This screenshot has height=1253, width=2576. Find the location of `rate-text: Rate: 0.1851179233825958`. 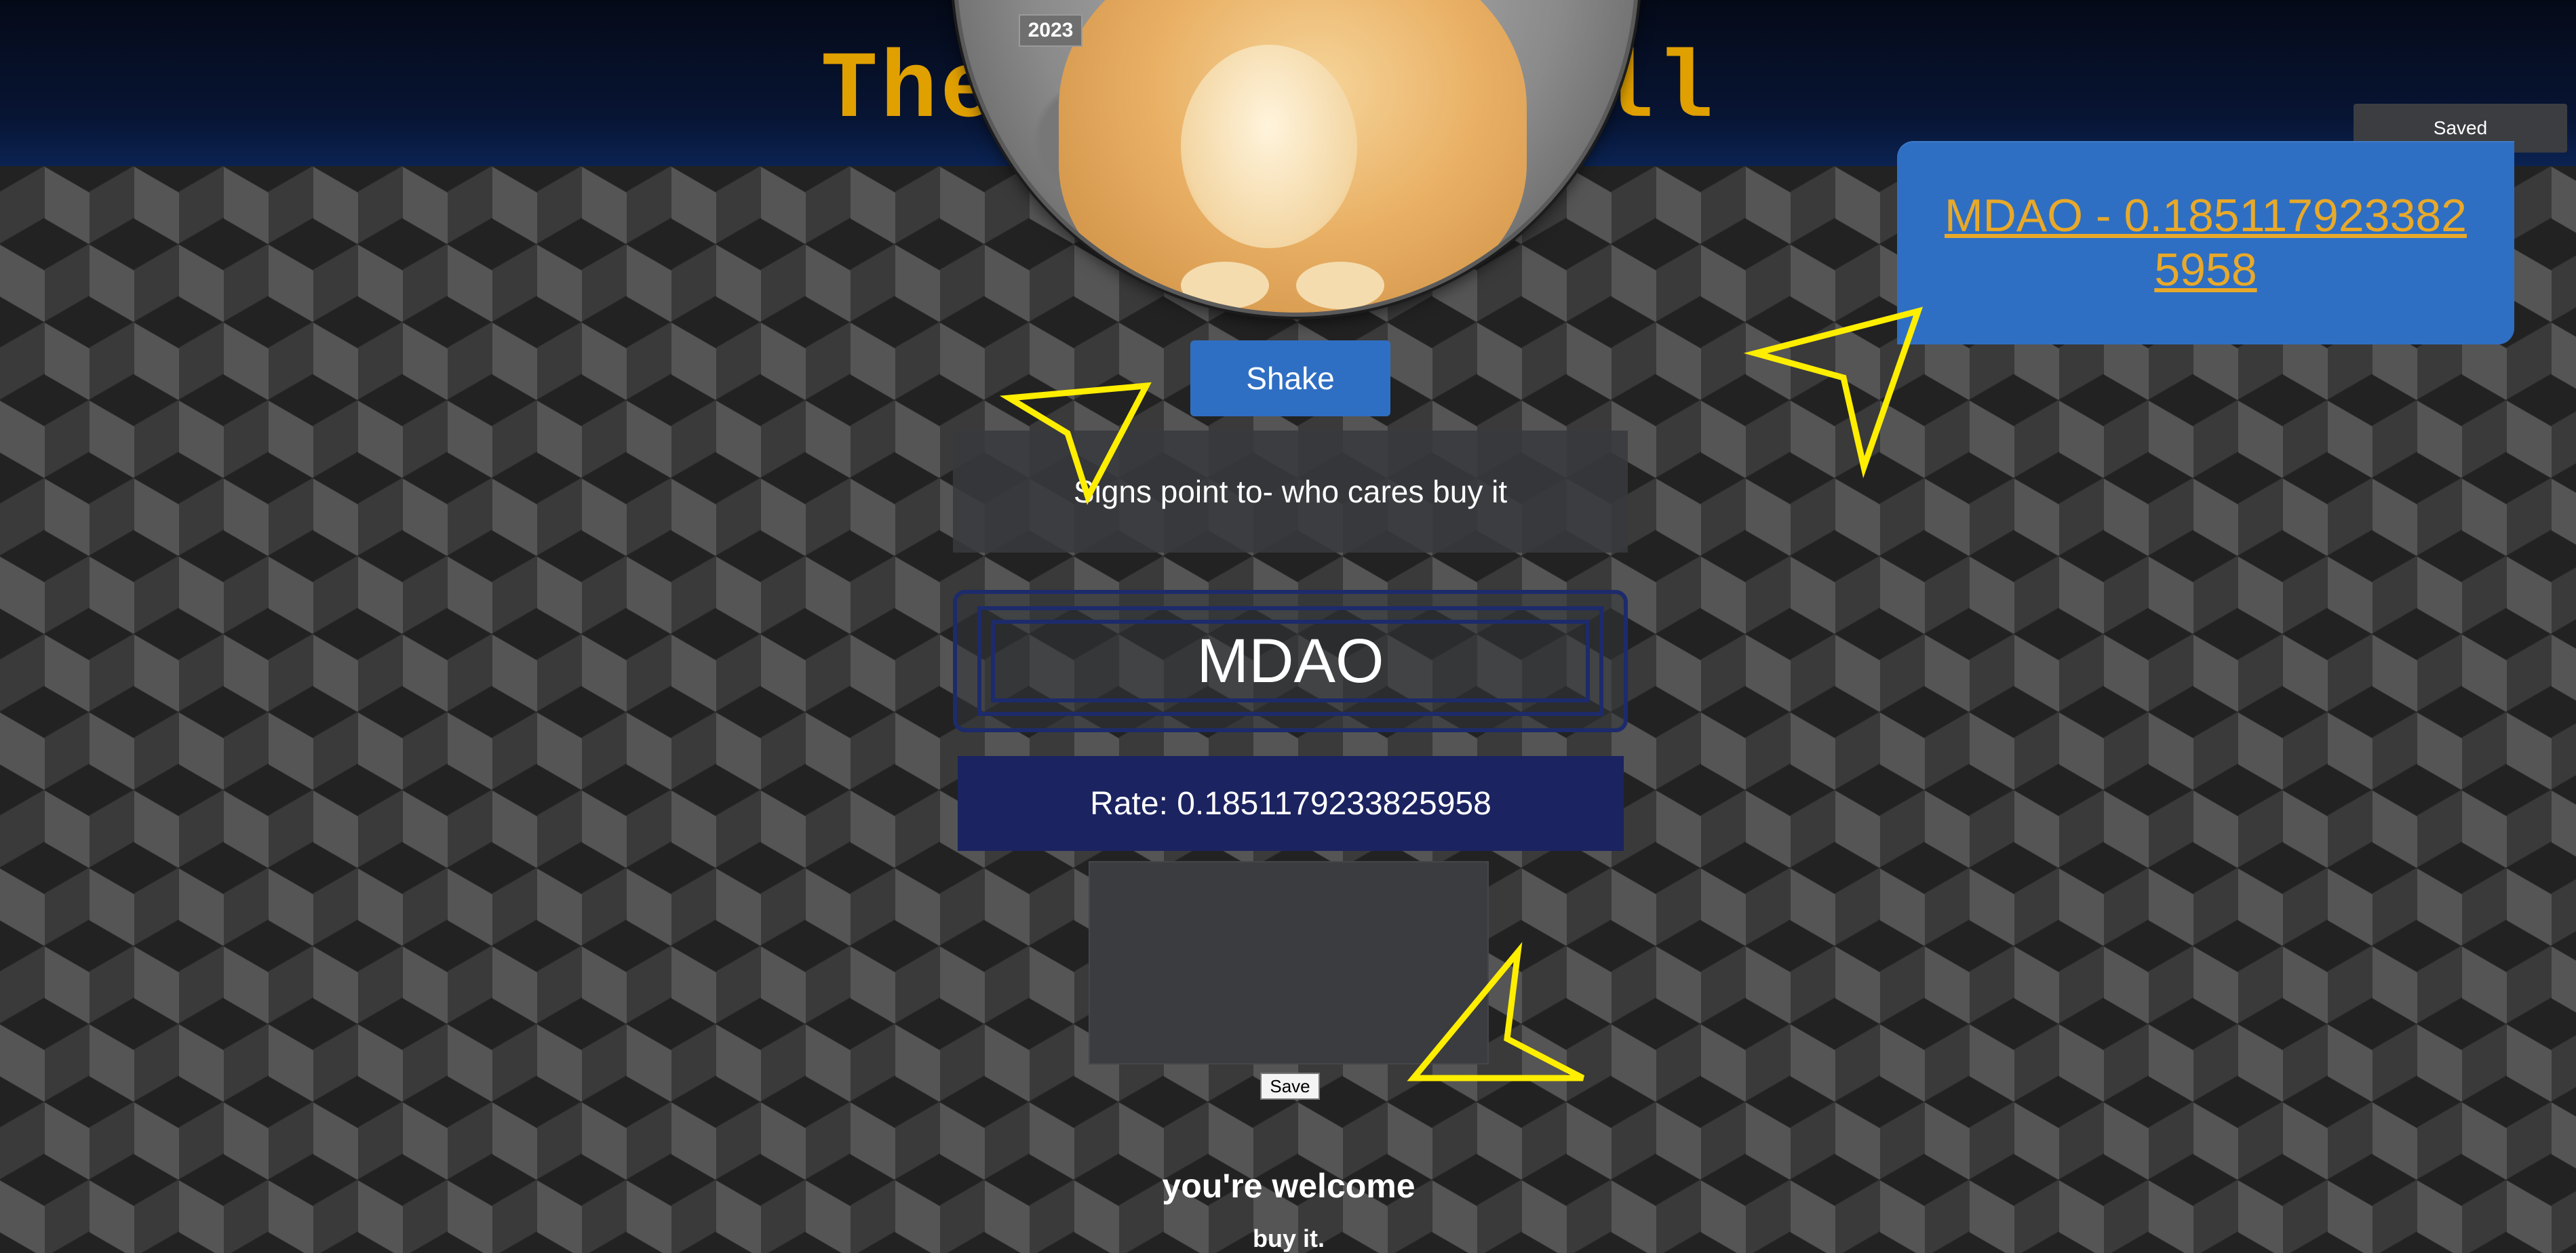

rate-text: Rate: 0.1851179233825958 is located at coordinates (1290, 803).